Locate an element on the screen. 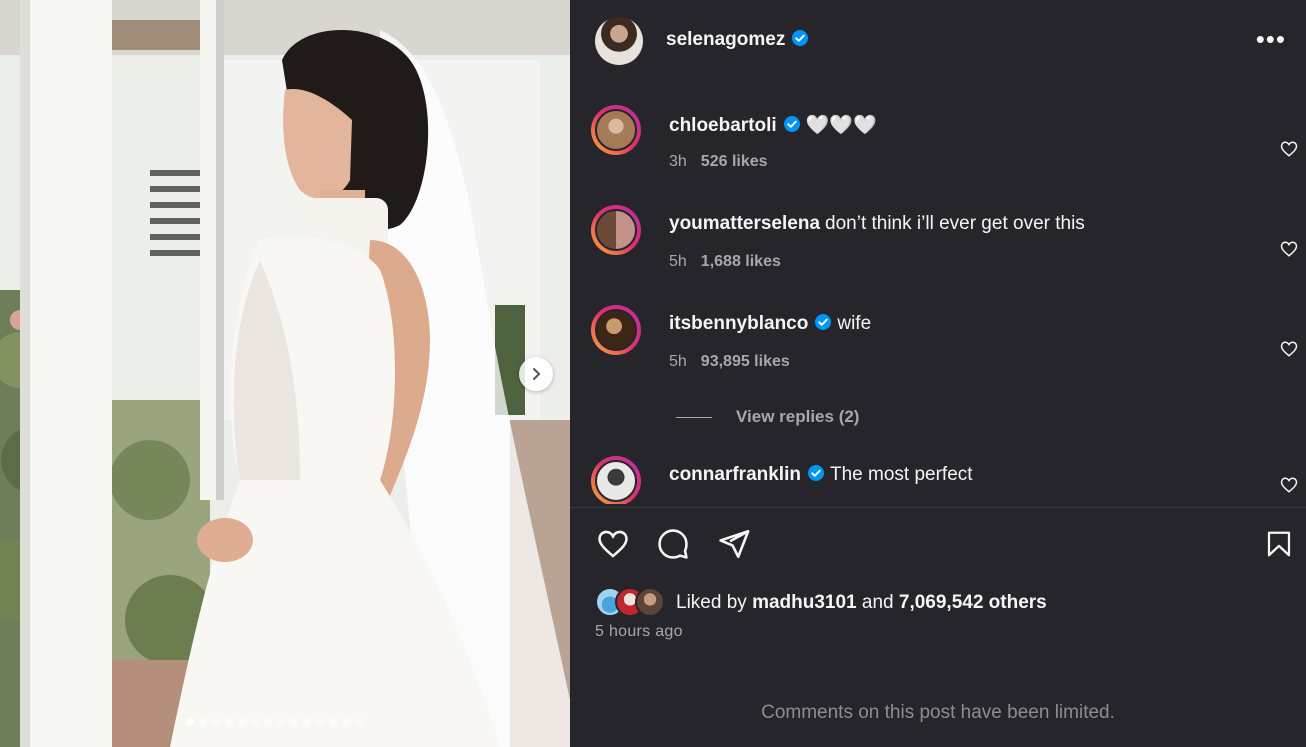 This screenshot has height=747, width=1306. author-username: selenagomez is located at coordinates (725, 39).